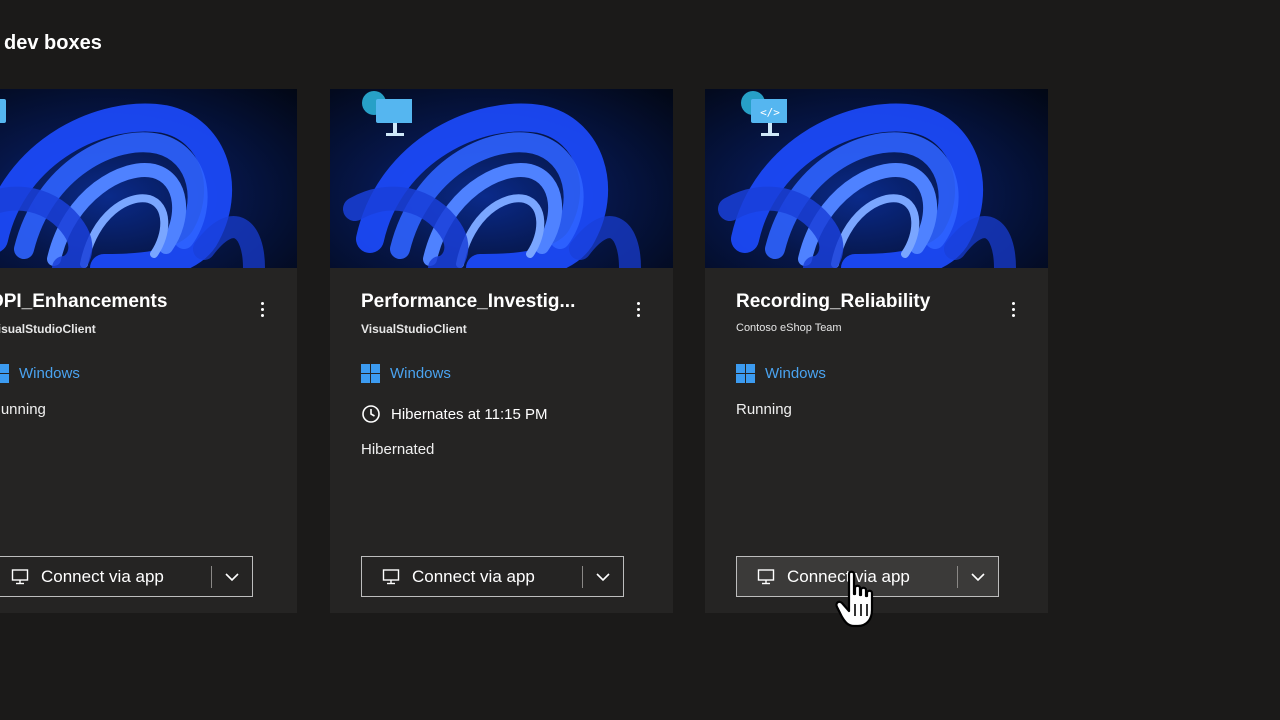 The height and width of the screenshot is (720, 1280). Describe the element at coordinates (53, 43) in the screenshot. I see `section-title: dev boxes` at that location.